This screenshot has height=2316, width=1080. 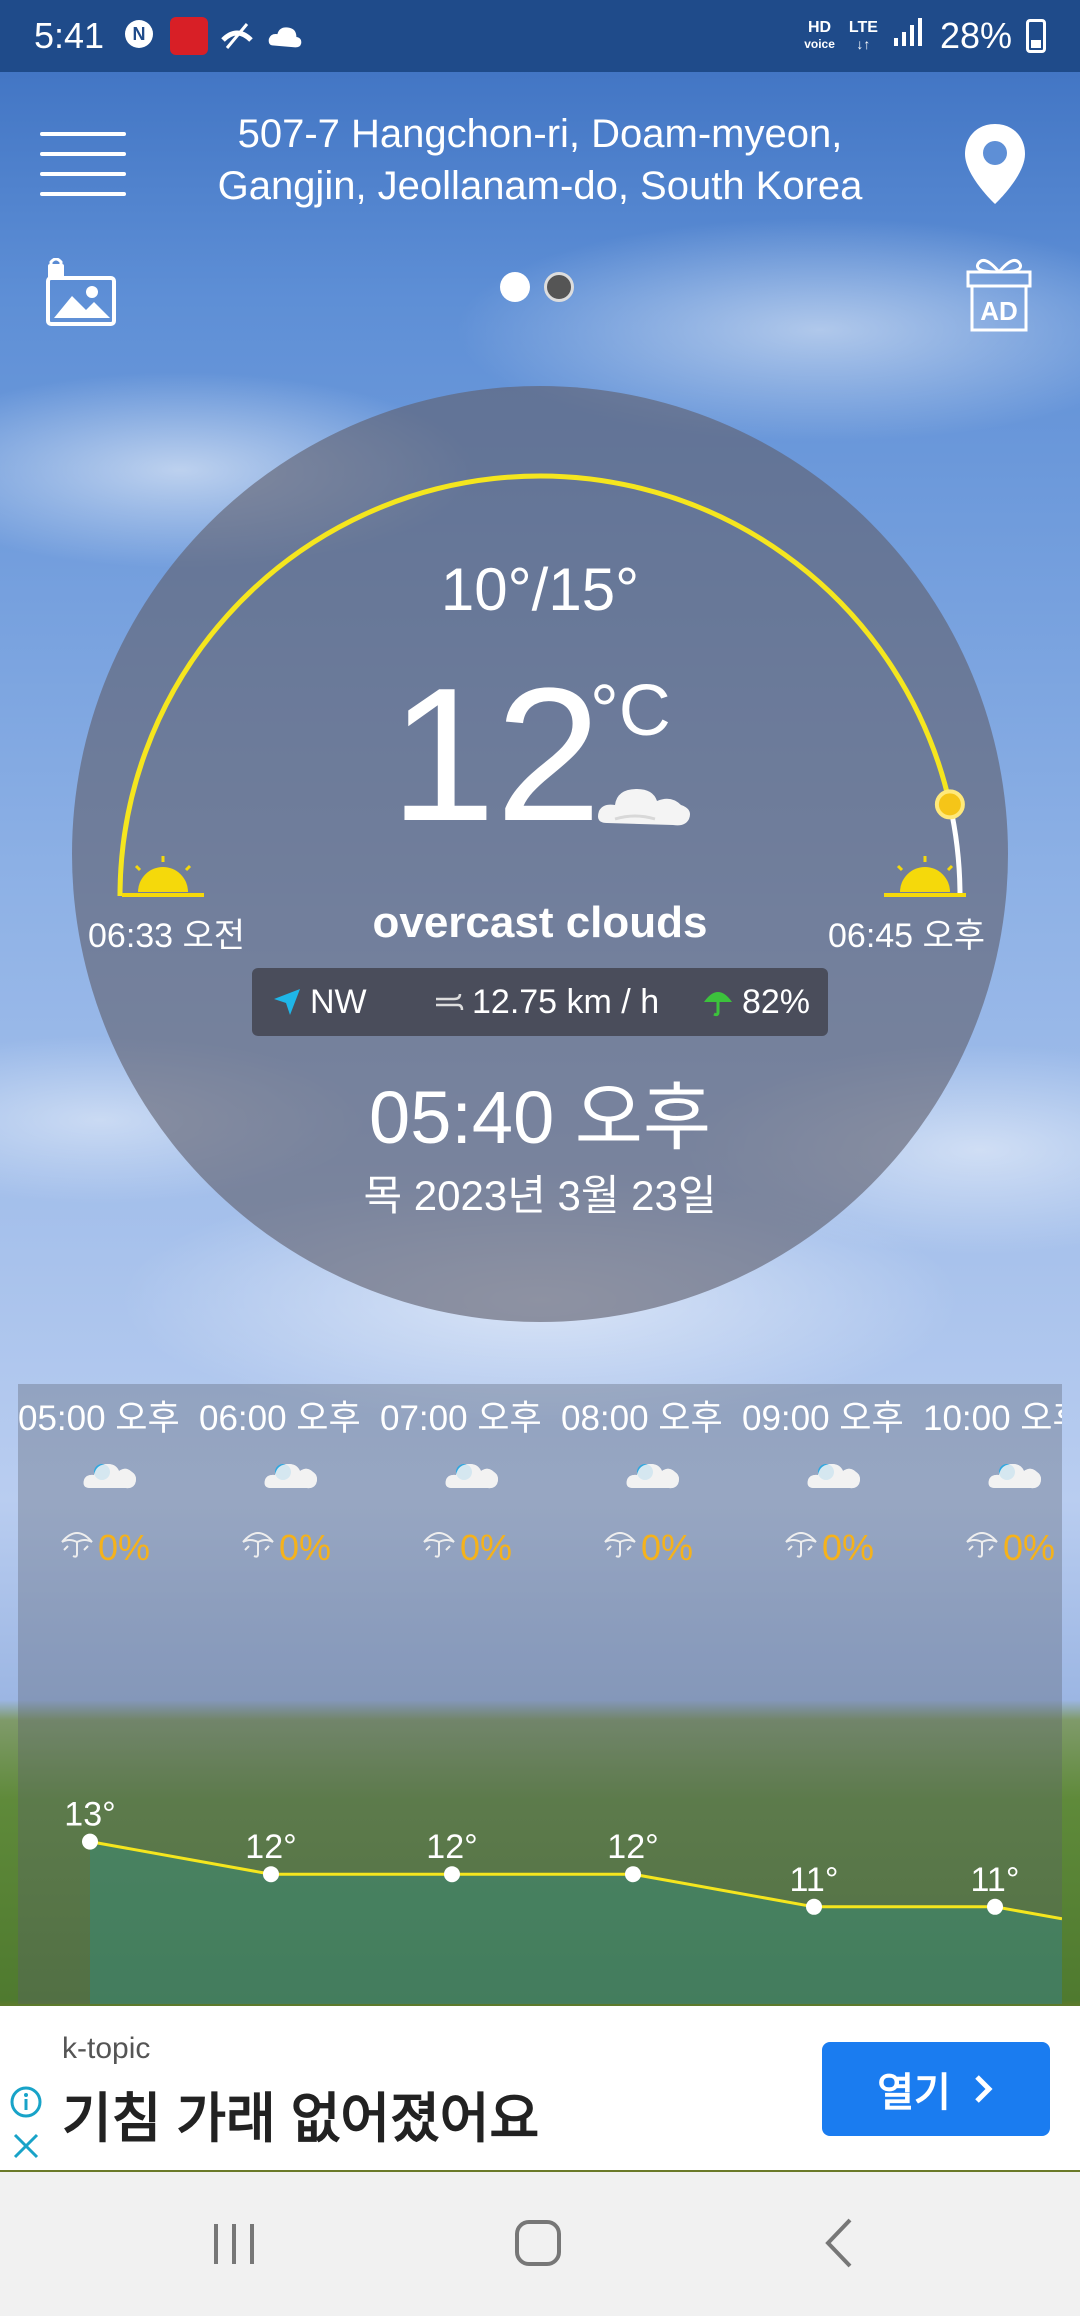 I want to click on ad-close-icon, so click(x=26, y=2146).